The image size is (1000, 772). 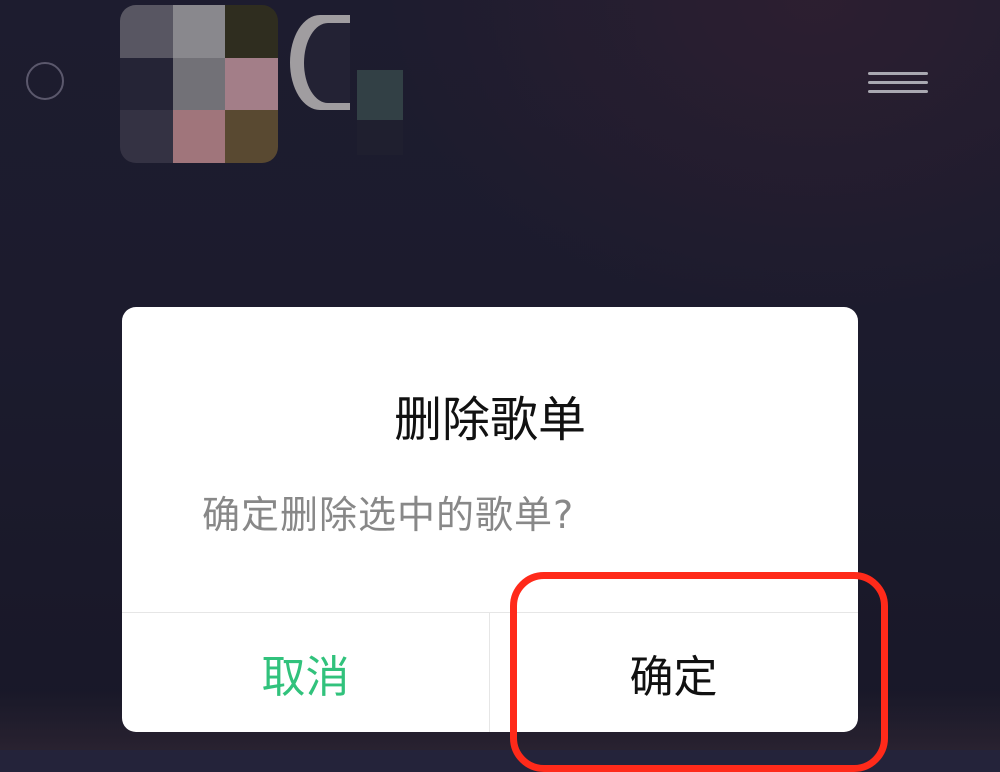 I want to click on cancel-button: 取消, so click(x=305, y=672).